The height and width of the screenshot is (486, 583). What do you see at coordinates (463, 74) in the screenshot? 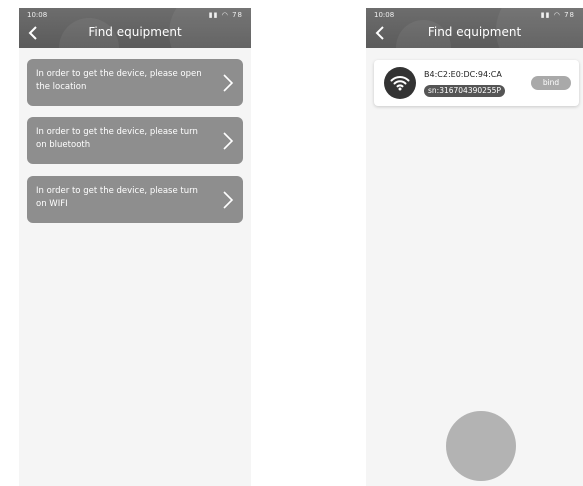
I see `device-mac-address: B4:C2:E0:DC:94:CA` at bounding box center [463, 74].